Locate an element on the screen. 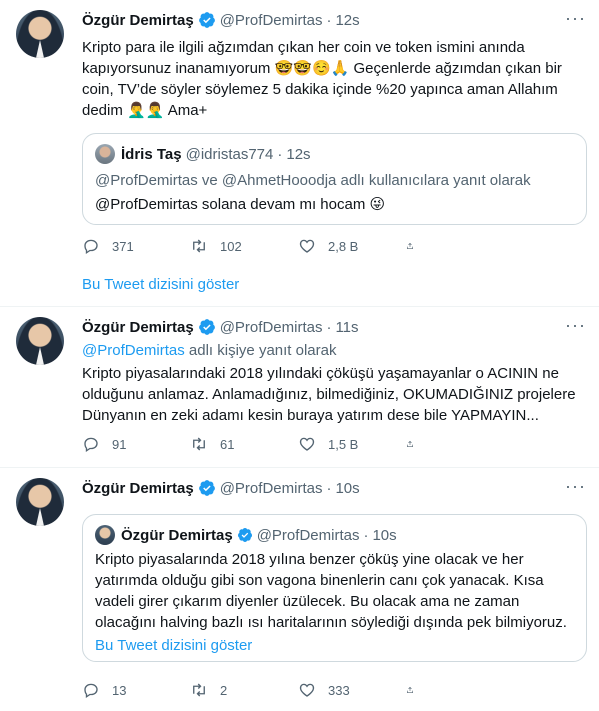 The height and width of the screenshot is (711, 599). quote-header: İdris Taş @idristas774 · 12s is located at coordinates (203, 154).